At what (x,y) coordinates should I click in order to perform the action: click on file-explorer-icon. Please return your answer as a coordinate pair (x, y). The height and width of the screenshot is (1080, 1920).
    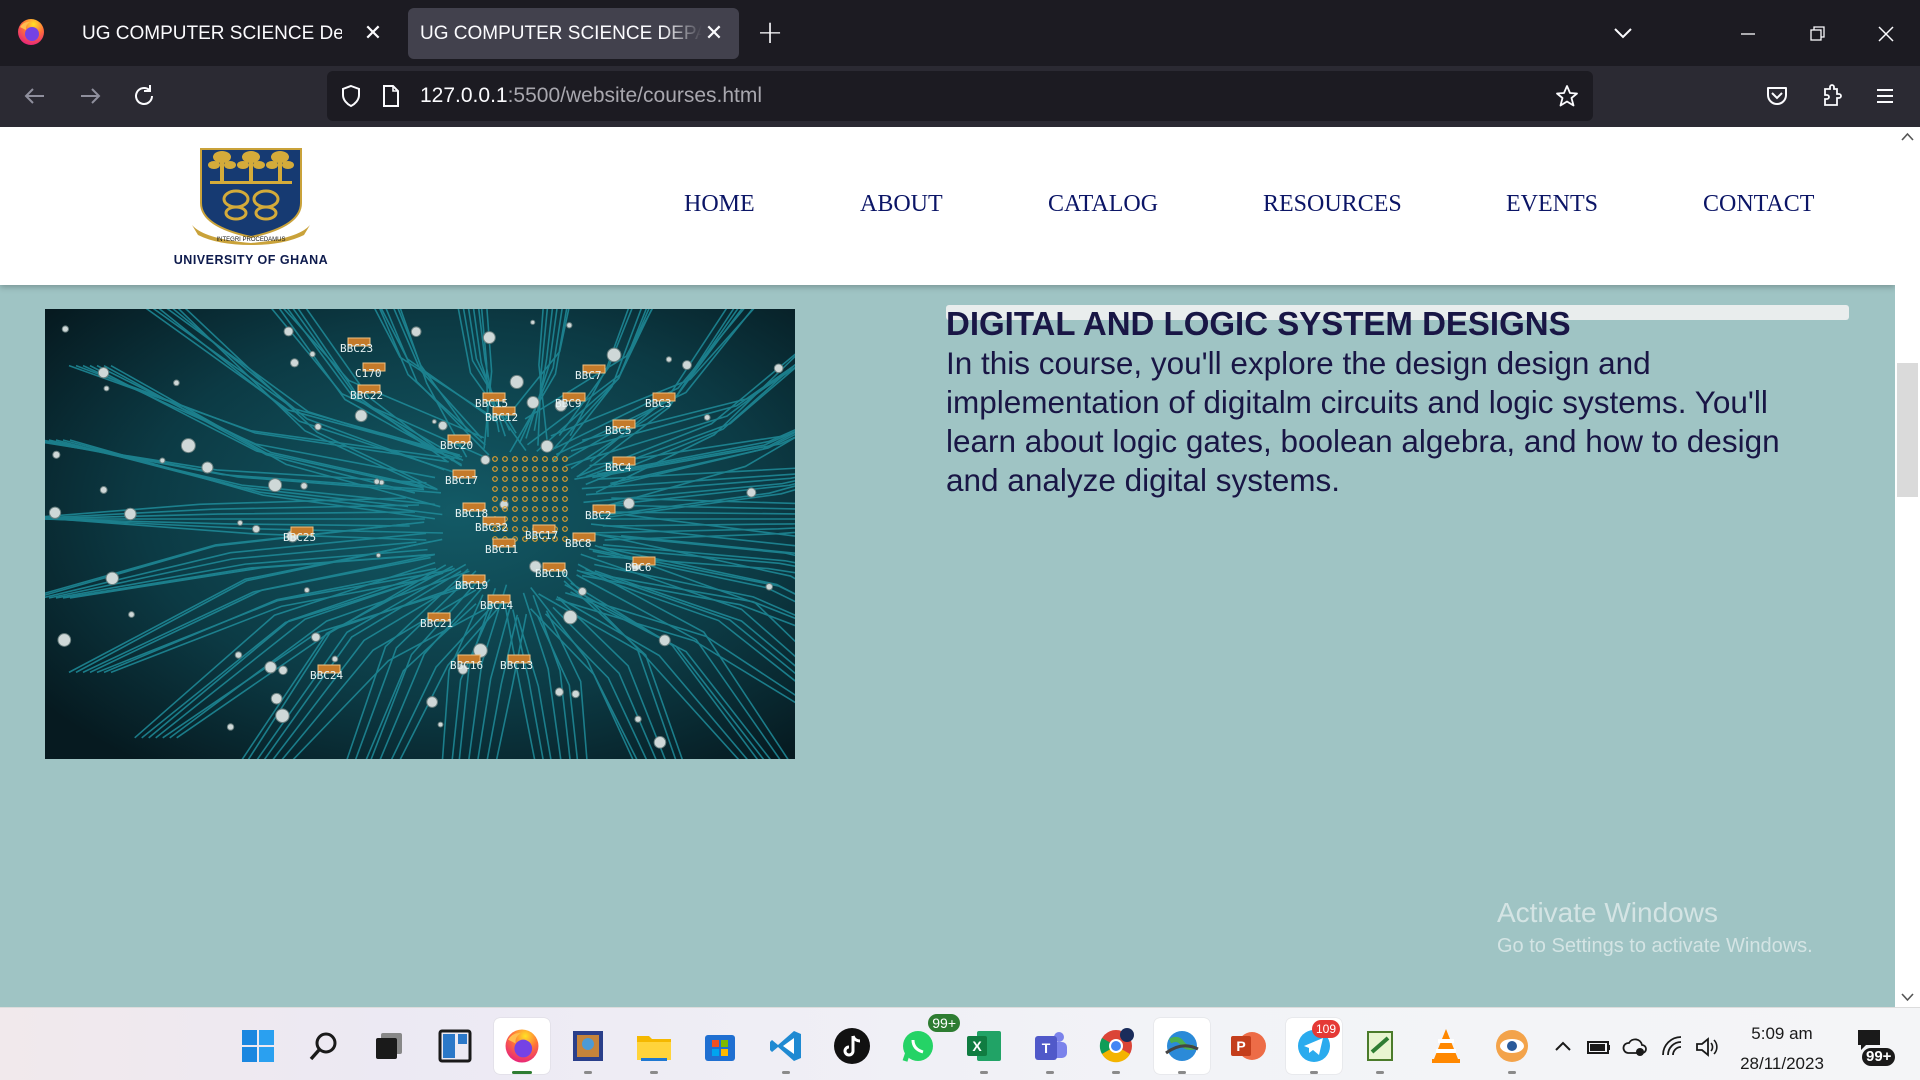
    Looking at the image, I should click on (654, 1046).